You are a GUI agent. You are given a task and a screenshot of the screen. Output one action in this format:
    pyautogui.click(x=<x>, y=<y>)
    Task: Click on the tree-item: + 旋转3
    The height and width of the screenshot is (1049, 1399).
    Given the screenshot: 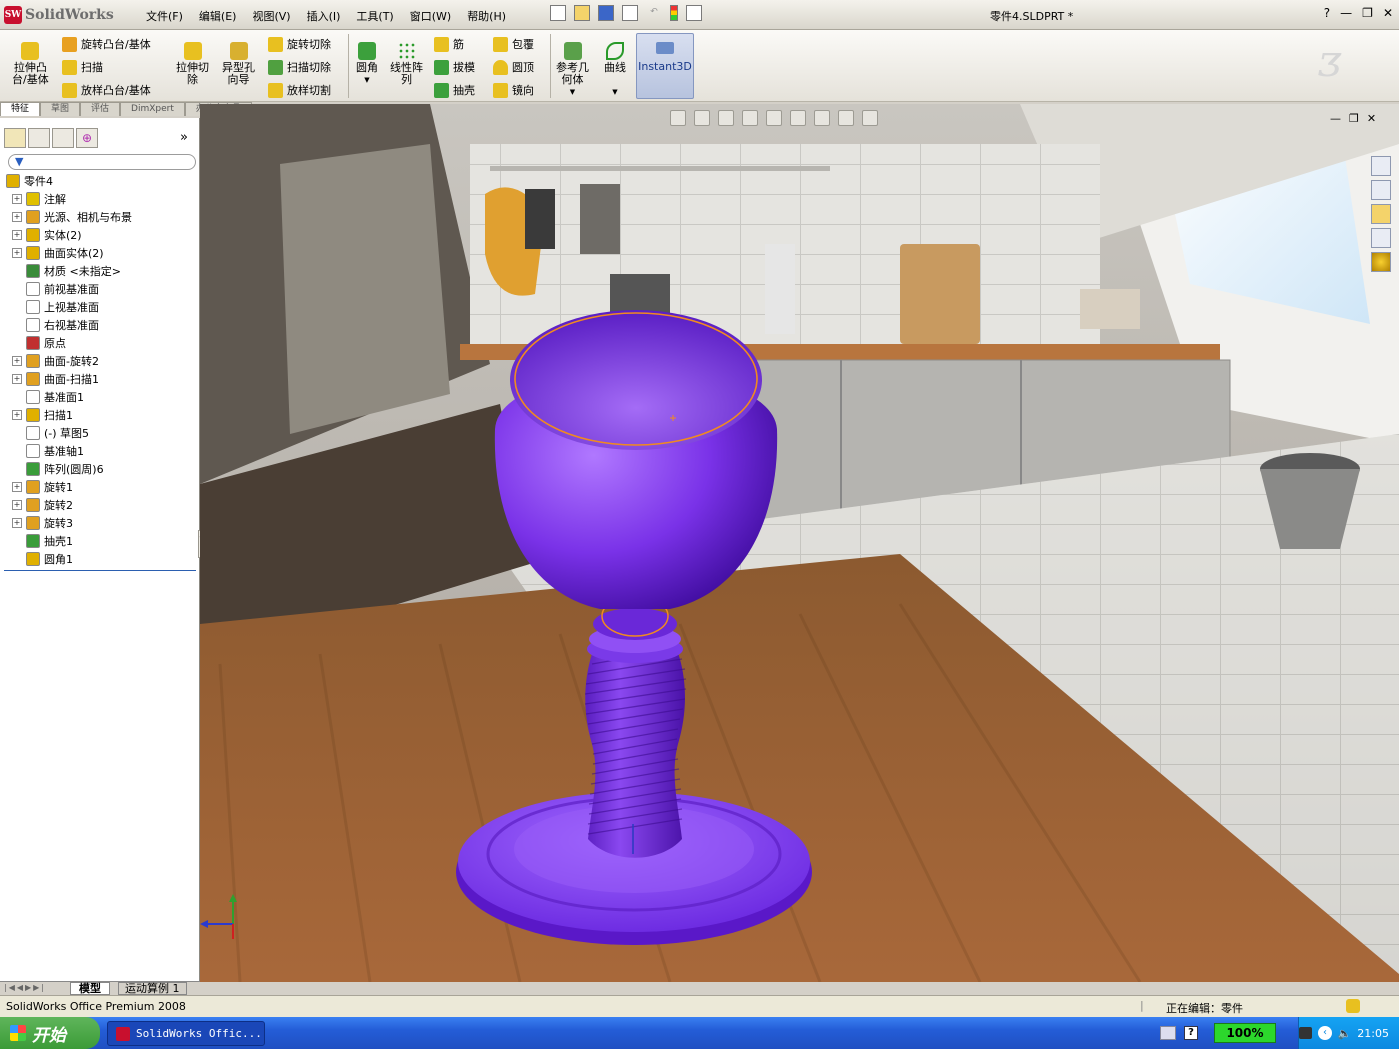 What is the action you would take?
    pyautogui.click(x=100, y=523)
    